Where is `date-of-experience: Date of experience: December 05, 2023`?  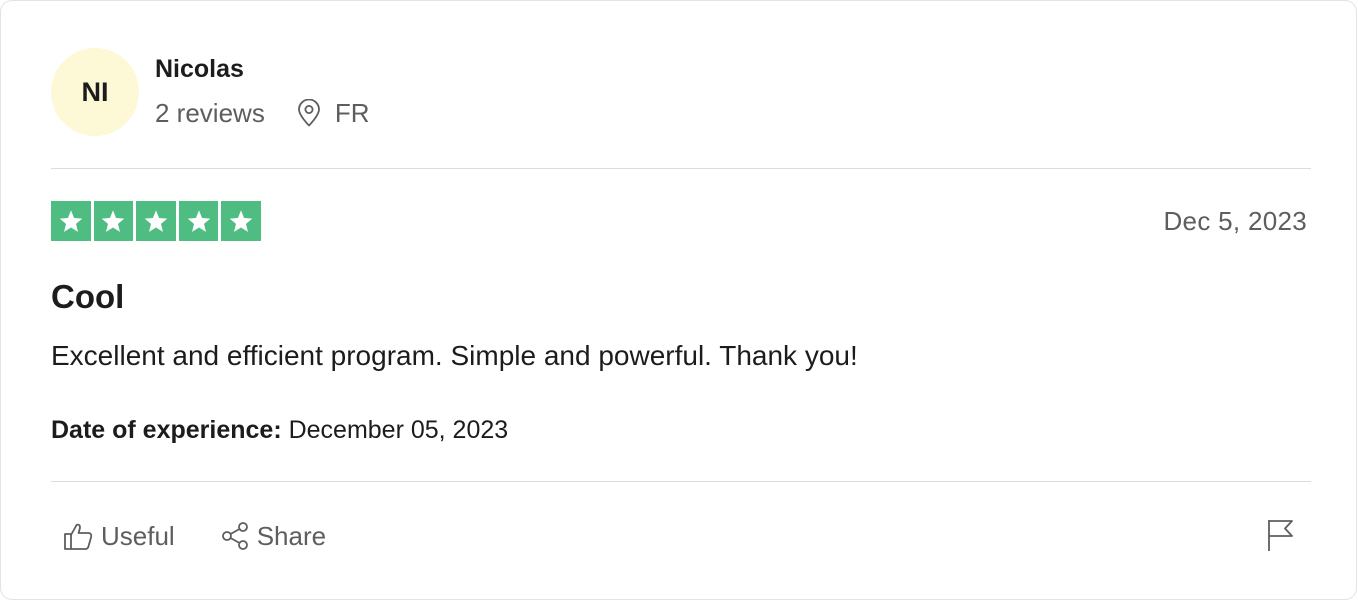
date-of-experience: Date of experience: December 05, 2023 is located at coordinates (279, 430).